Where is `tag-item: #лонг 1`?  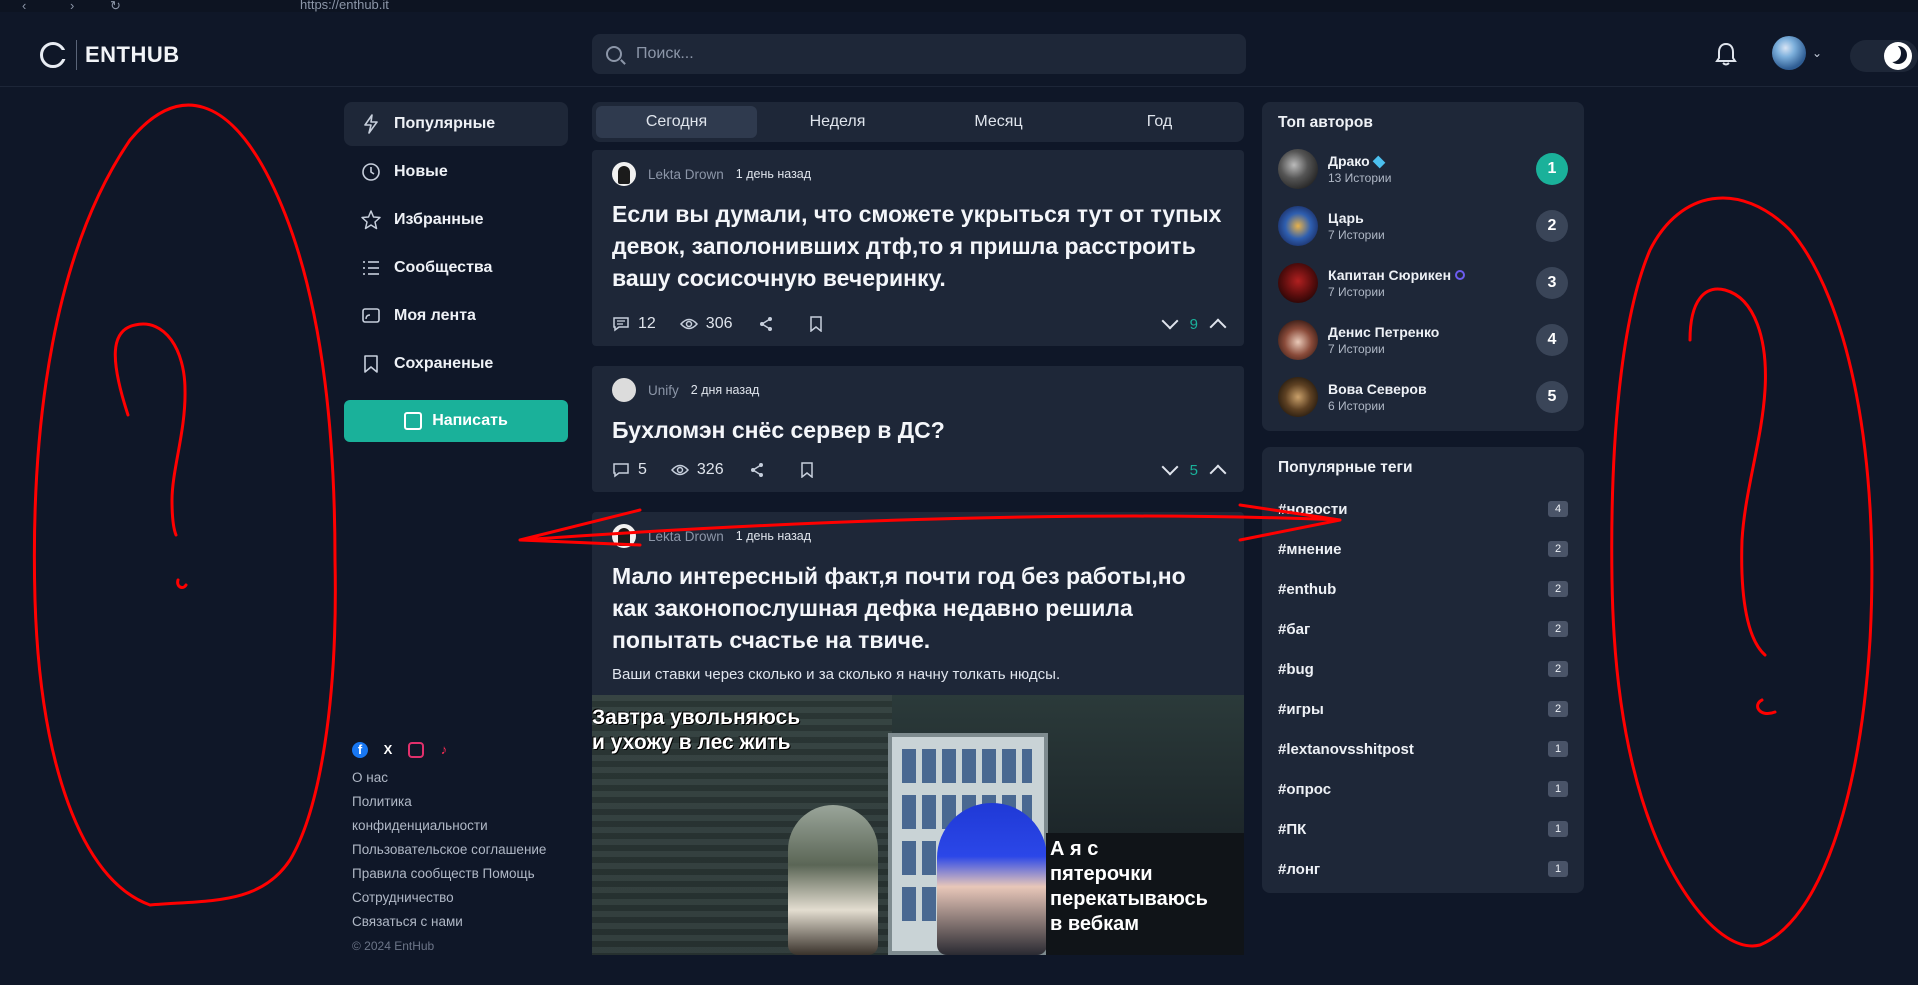 tag-item: #лонг 1 is located at coordinates (1423, 869).